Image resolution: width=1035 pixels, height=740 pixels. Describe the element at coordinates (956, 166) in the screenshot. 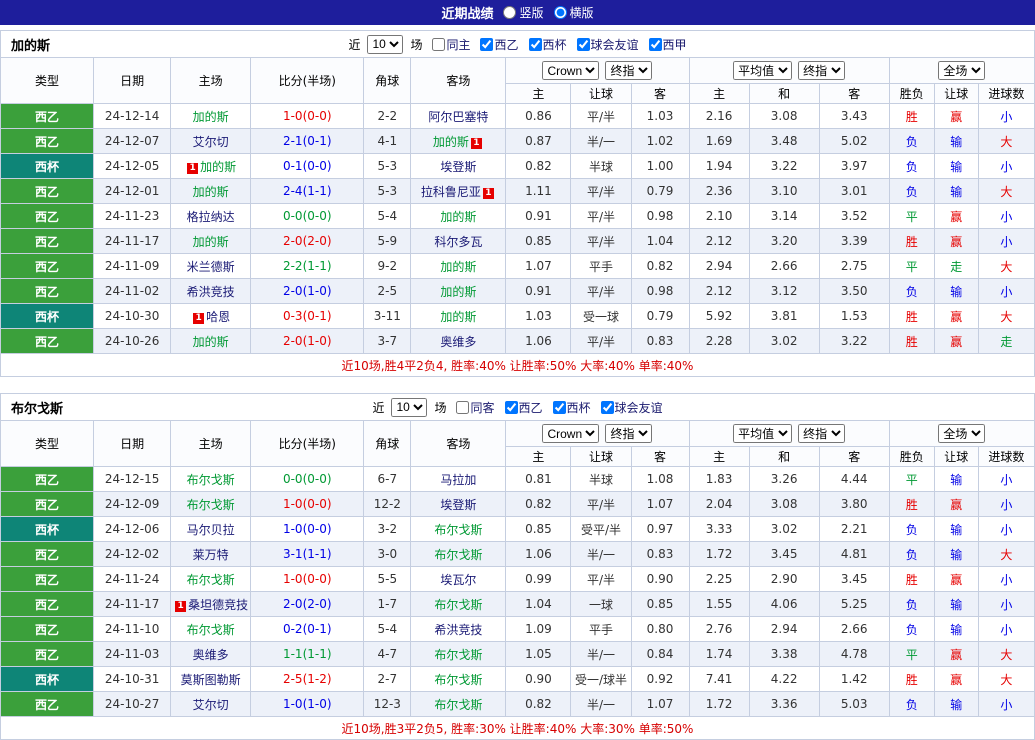

I see `result-handicap: 输` at that location.